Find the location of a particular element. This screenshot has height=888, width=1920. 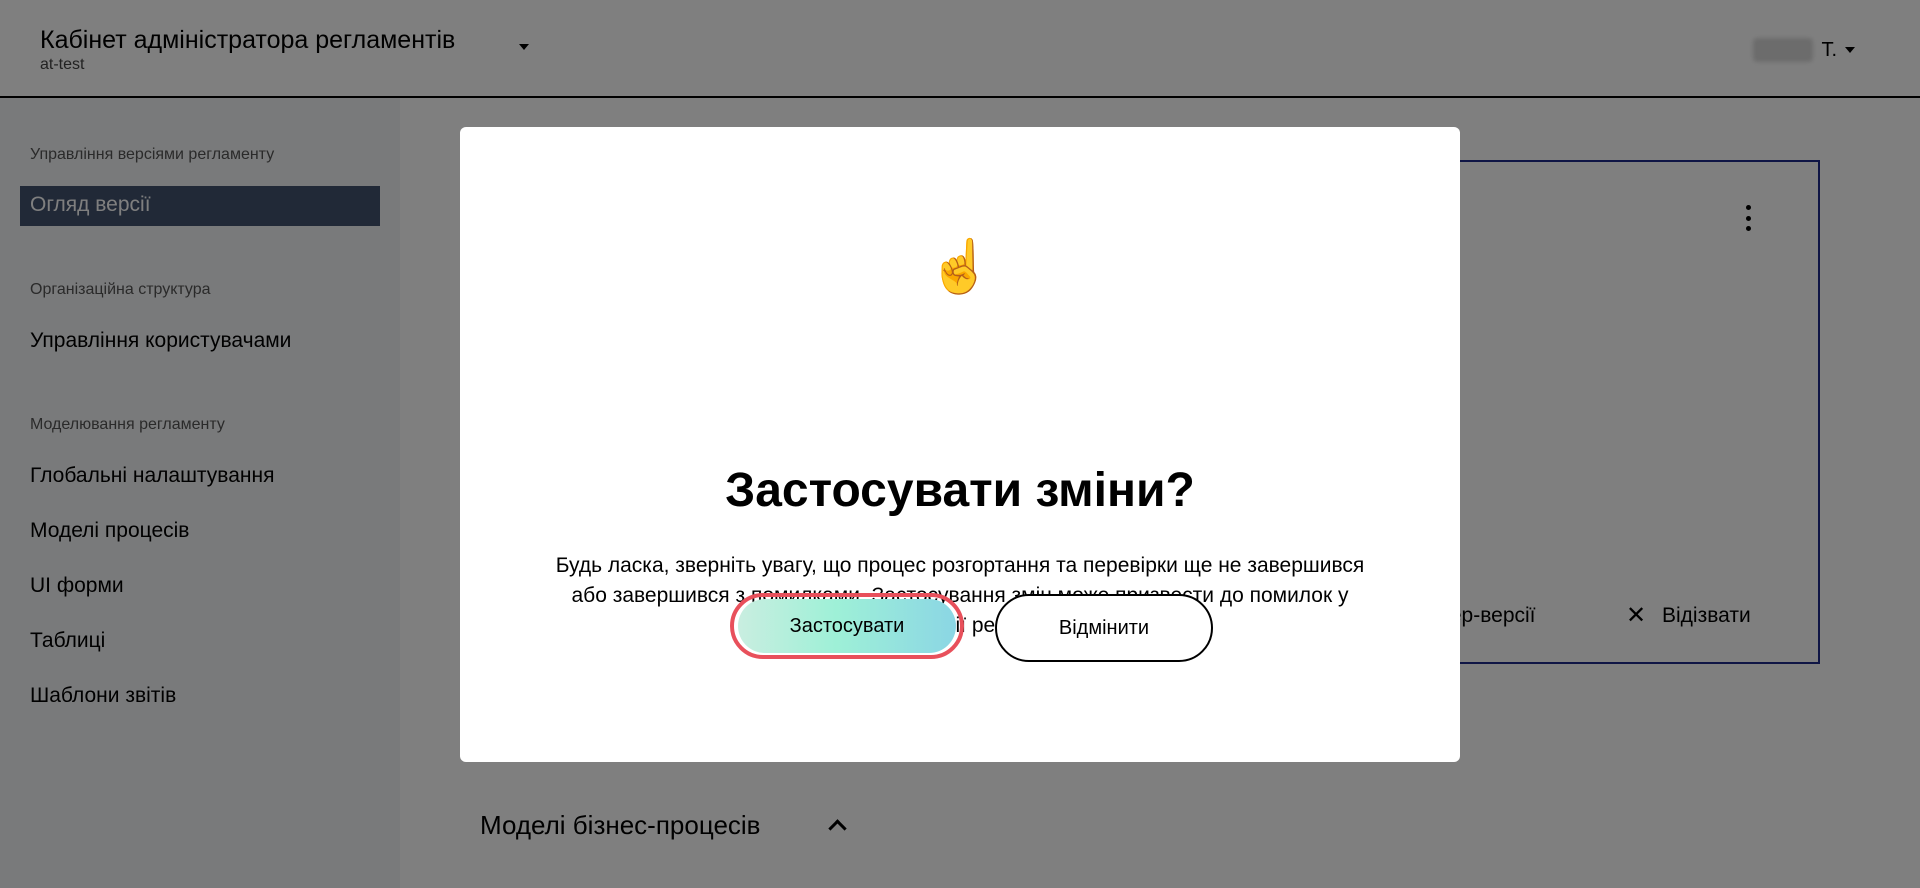

apply-button-label: Застосувати is located at coordinates (847, 626).